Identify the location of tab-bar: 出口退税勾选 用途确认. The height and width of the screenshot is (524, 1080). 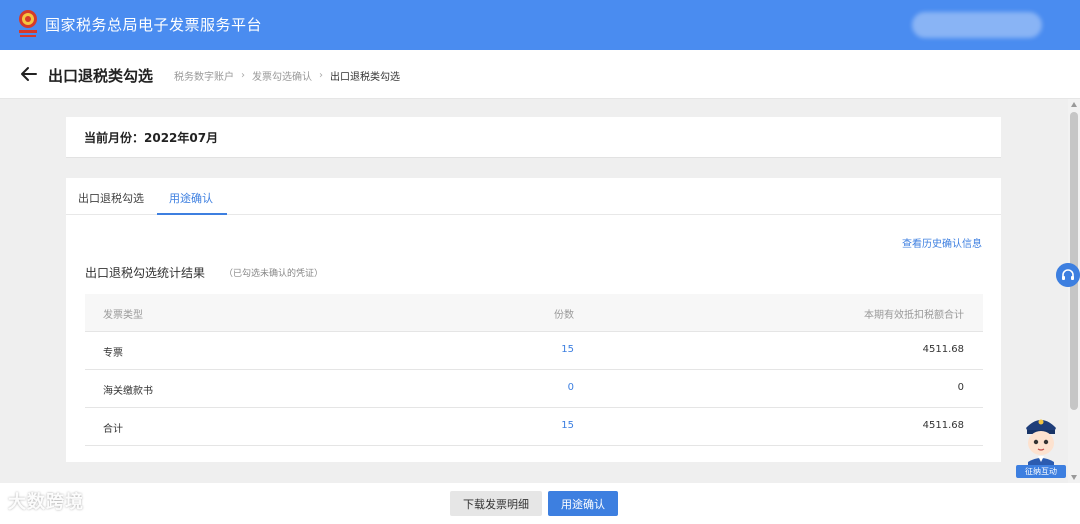
(533, 196).